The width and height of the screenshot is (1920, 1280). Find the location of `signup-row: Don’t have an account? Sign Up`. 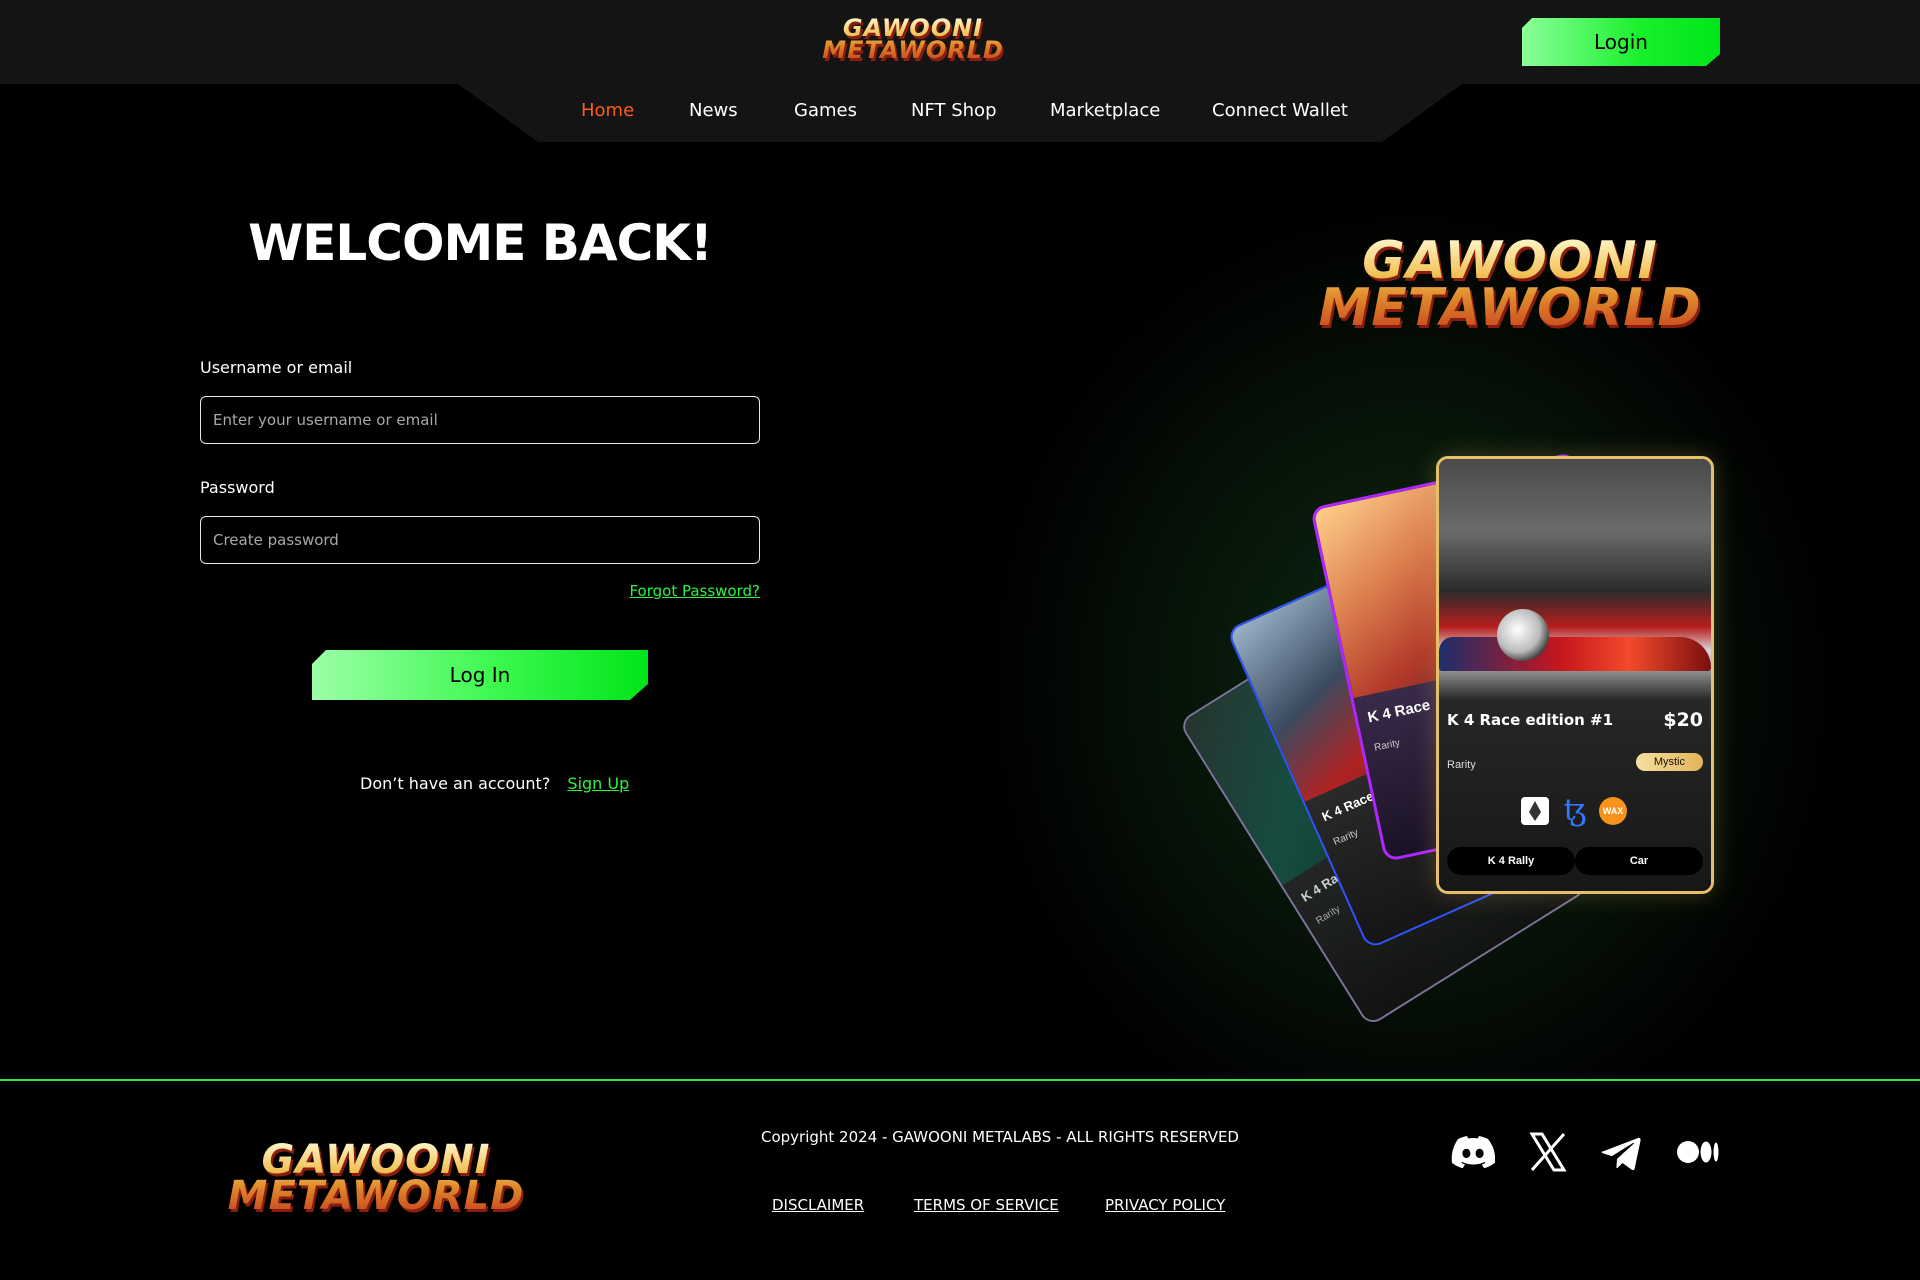

signup-row: Don’t have an account? Sign Up is located at coordinates (494, 783).